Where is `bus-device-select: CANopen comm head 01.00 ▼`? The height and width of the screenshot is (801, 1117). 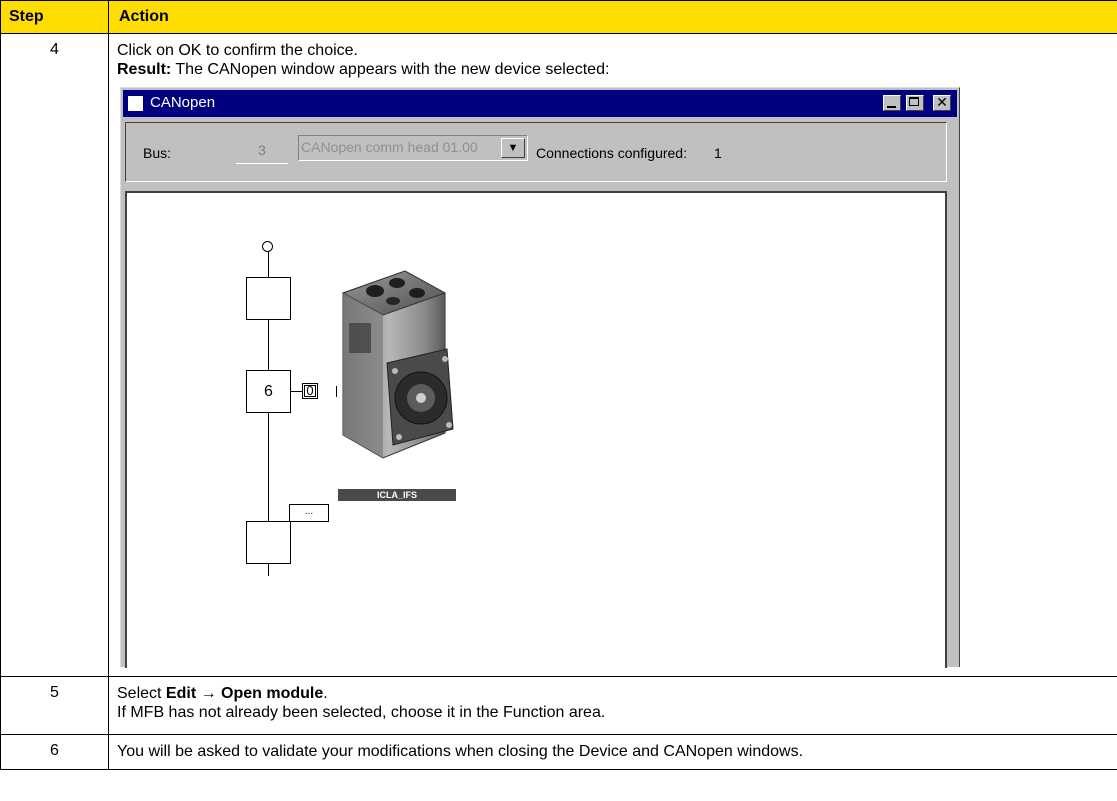
bus-device-select: CANopen comm head 01.00 ▼ is located at coordinates (413, 148).